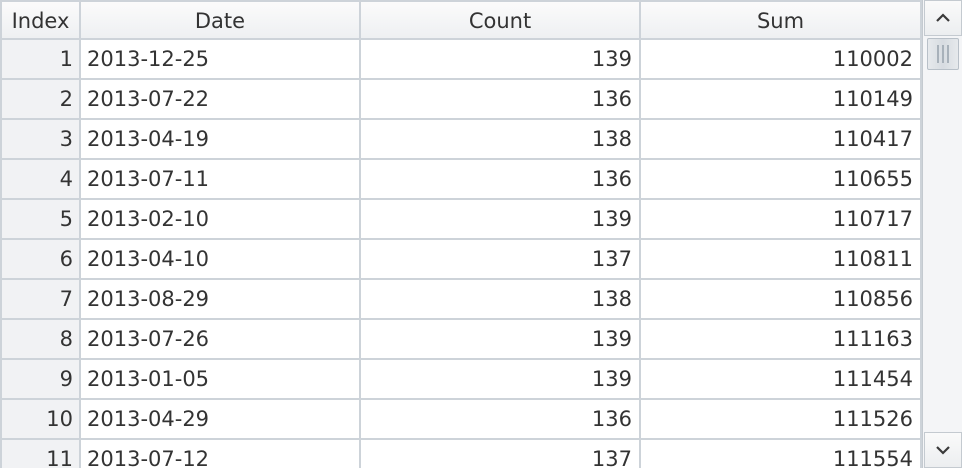  Describe the element at coordinates (781, 60) in the screenshot. I see `cell-sum: 110002` at that location.